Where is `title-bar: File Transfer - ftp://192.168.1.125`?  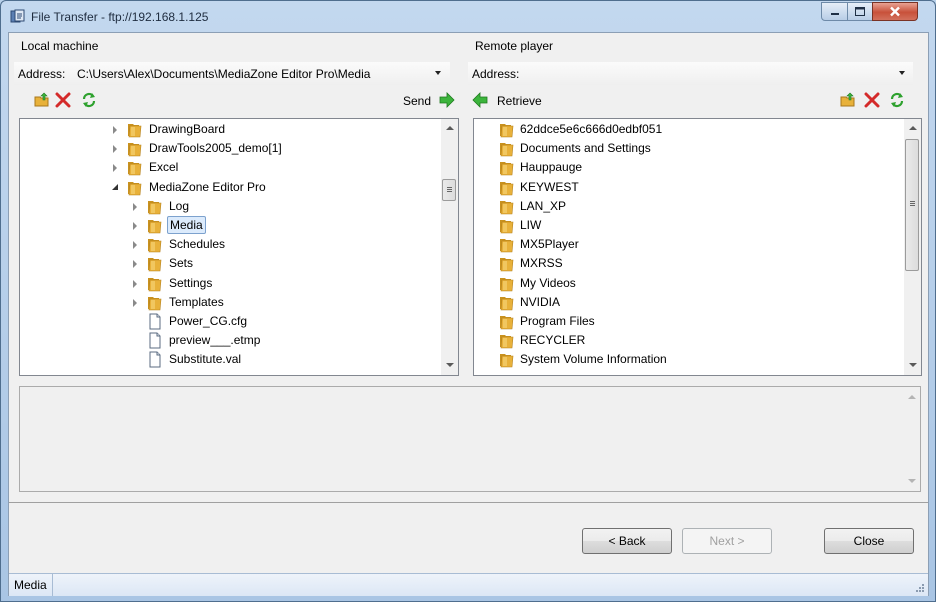 title-bar: File Transfer - ftp://192.168.1.125 is located at coordinates (468, 17).